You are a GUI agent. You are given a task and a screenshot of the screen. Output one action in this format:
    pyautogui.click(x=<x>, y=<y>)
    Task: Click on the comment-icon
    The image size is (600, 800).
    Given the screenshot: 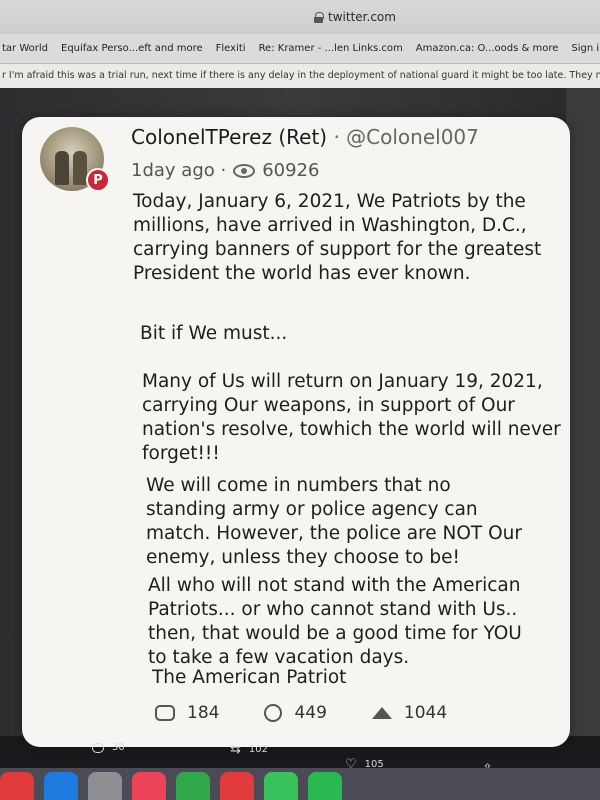 What is the action you would take?
    pyautogui.click(x=165, y=713)
    